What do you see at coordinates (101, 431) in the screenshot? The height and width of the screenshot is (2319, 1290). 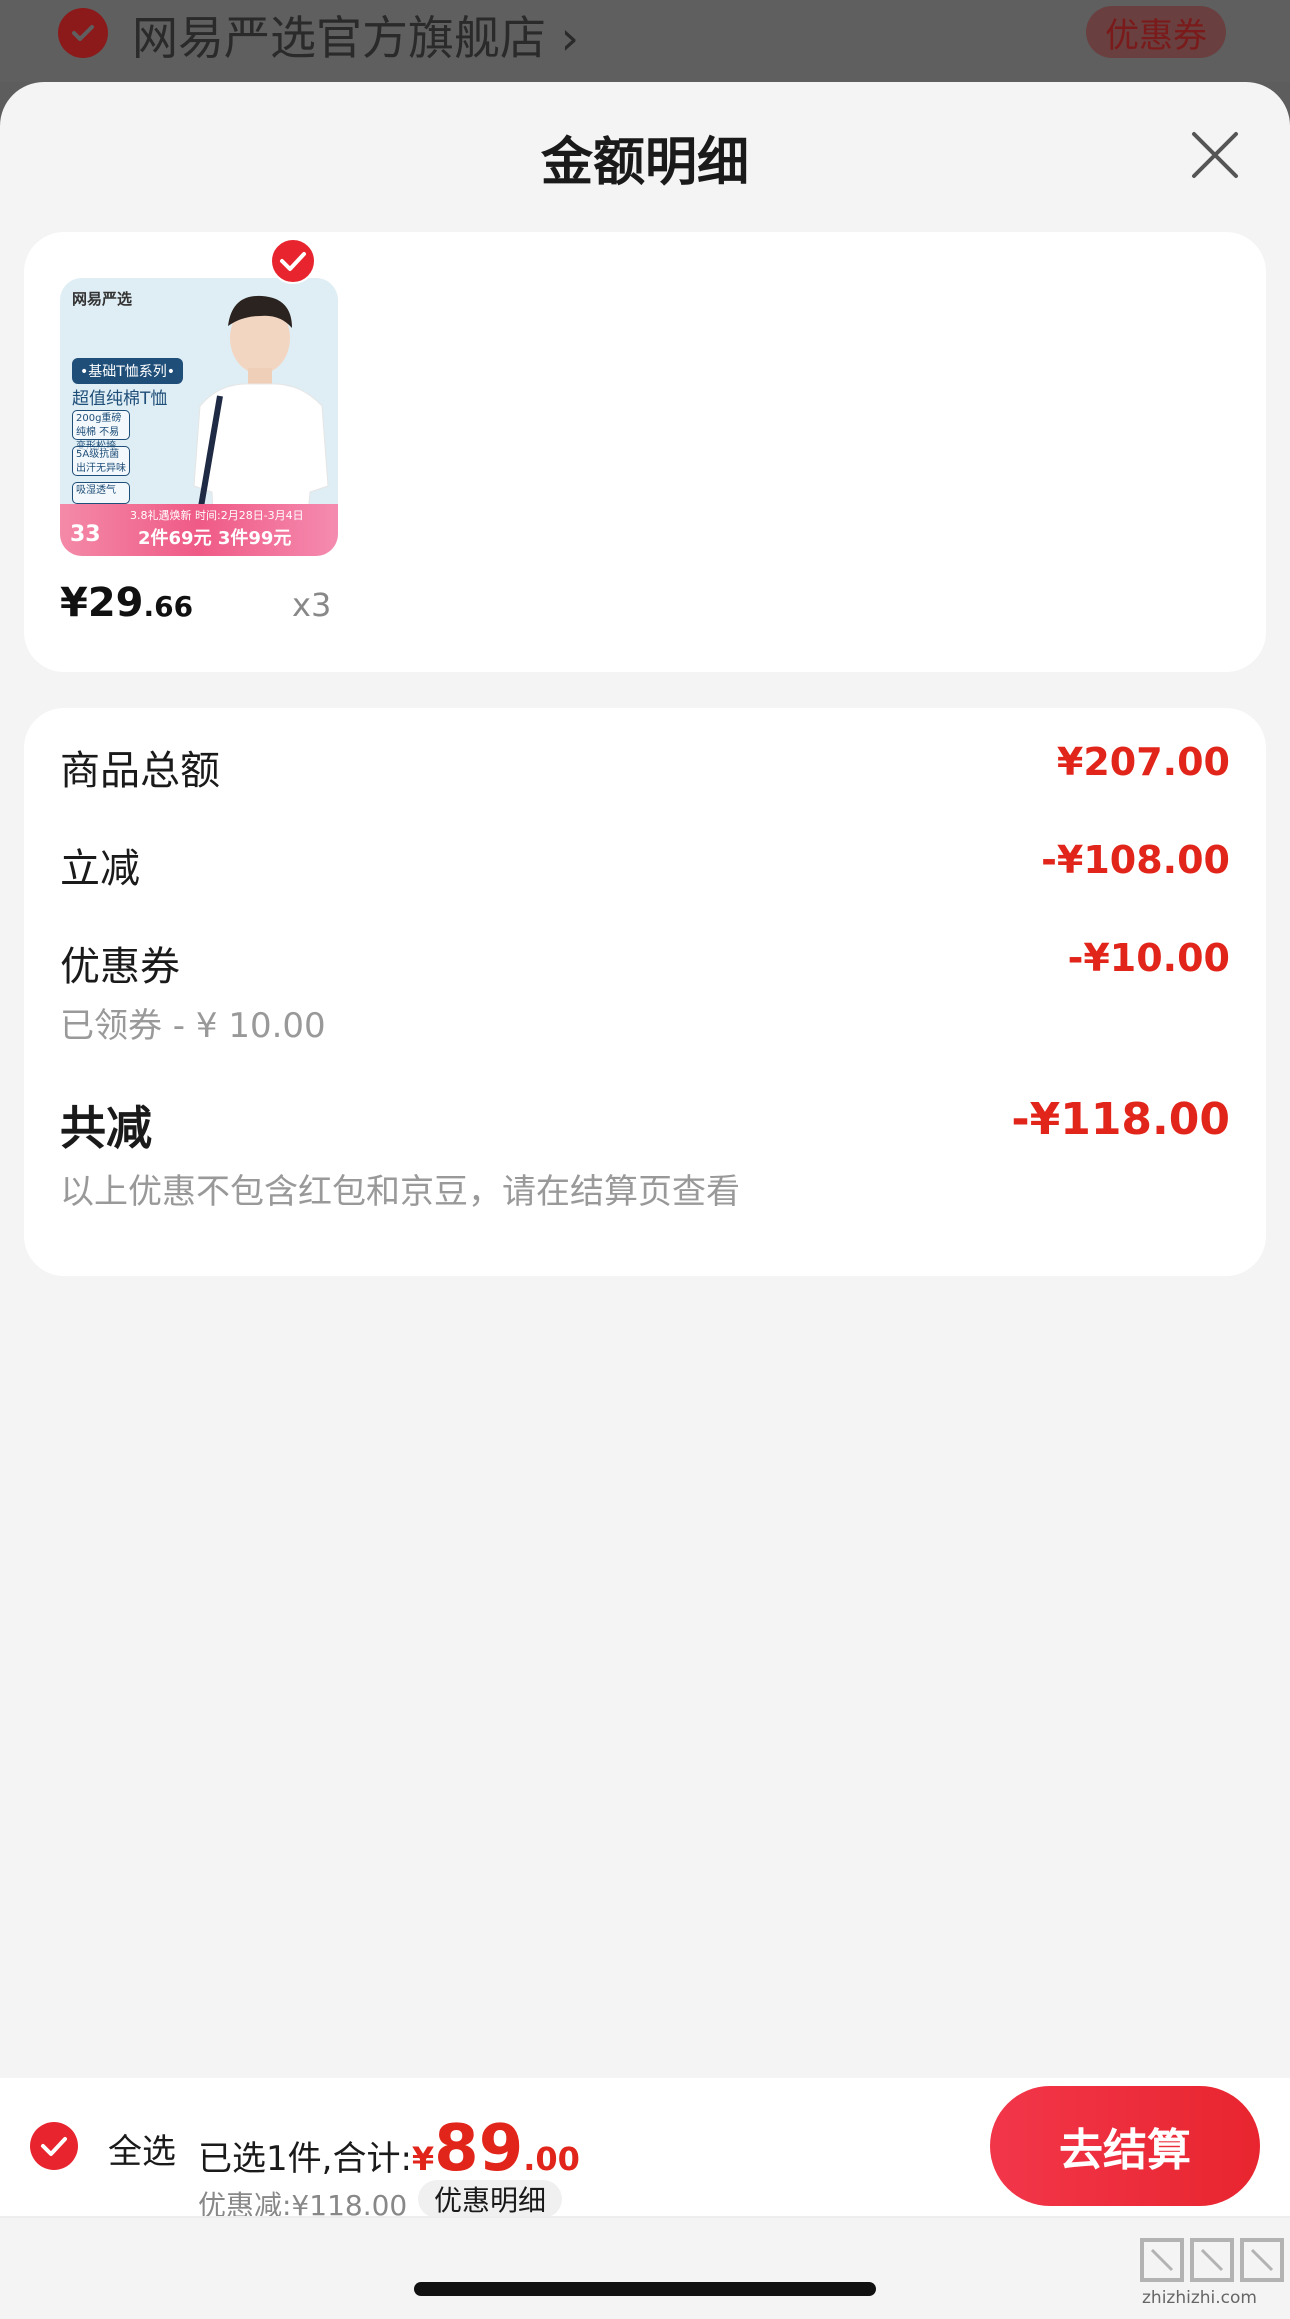 I see `thumb-chip: 200g重磅纯棉 不易变形松垮` at bounding box center [101, 431].